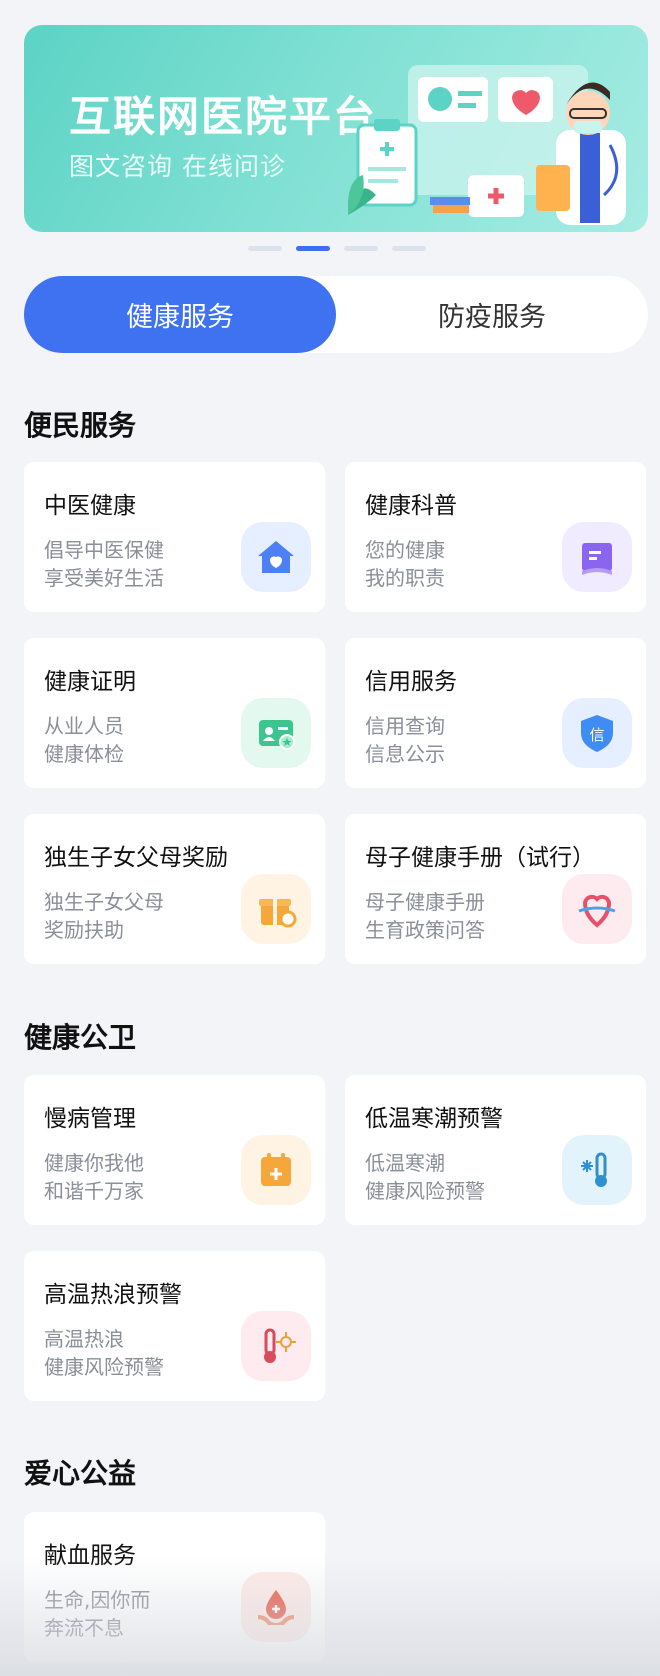  What do you see at coordinates (84, 930) in the screenshot?
I see `card-desc: 奖励扶助` at bounding box center [84, 930].